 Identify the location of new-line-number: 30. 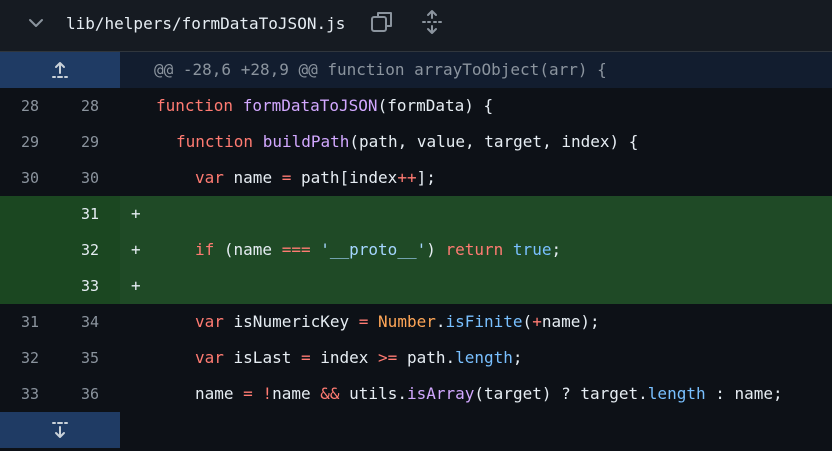
(79, 178).